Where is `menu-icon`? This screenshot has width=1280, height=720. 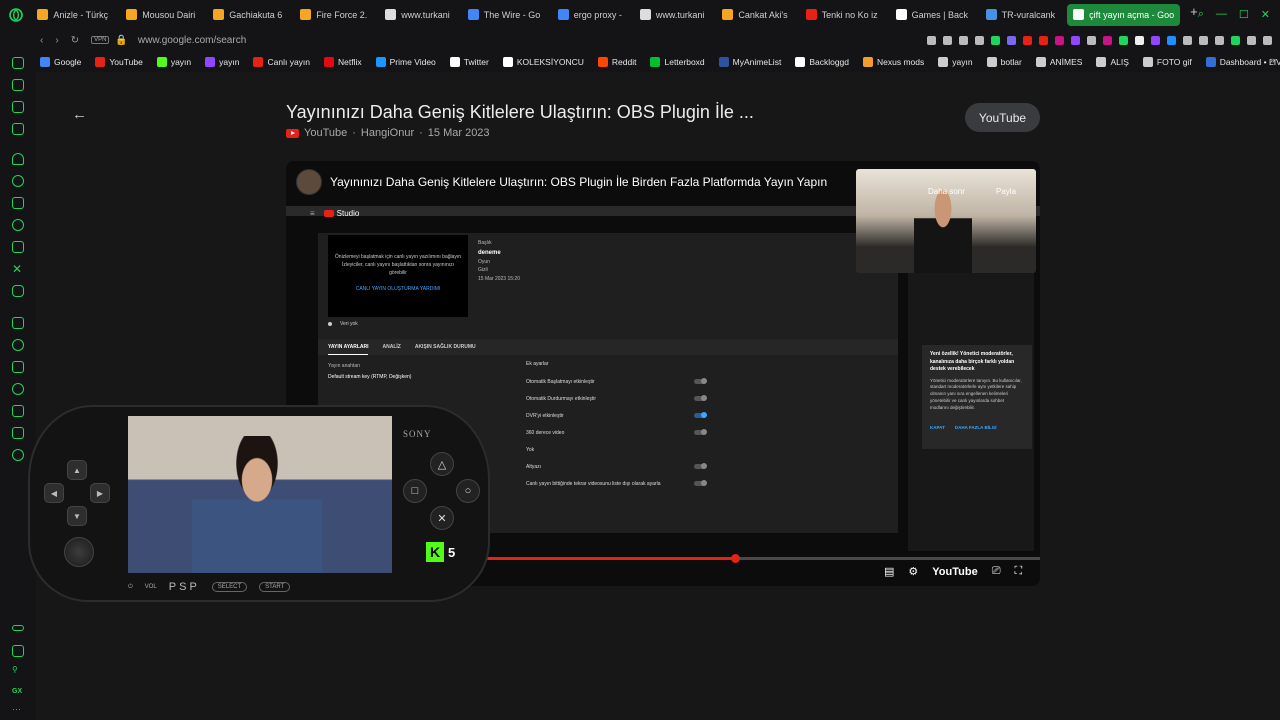 menu-icon is located at coordinates (1267, 40).